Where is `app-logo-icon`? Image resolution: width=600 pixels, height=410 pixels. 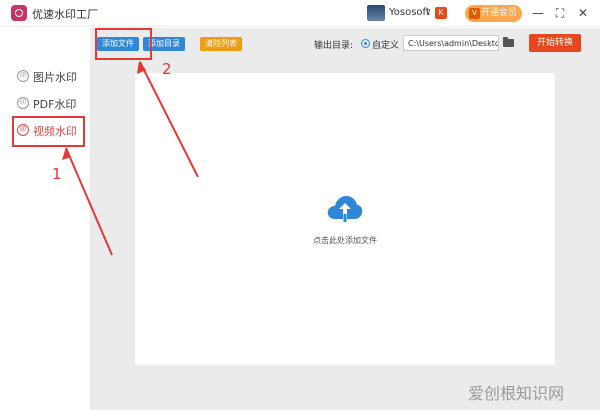 app-logo-icon is located at coordinates (19, 13).